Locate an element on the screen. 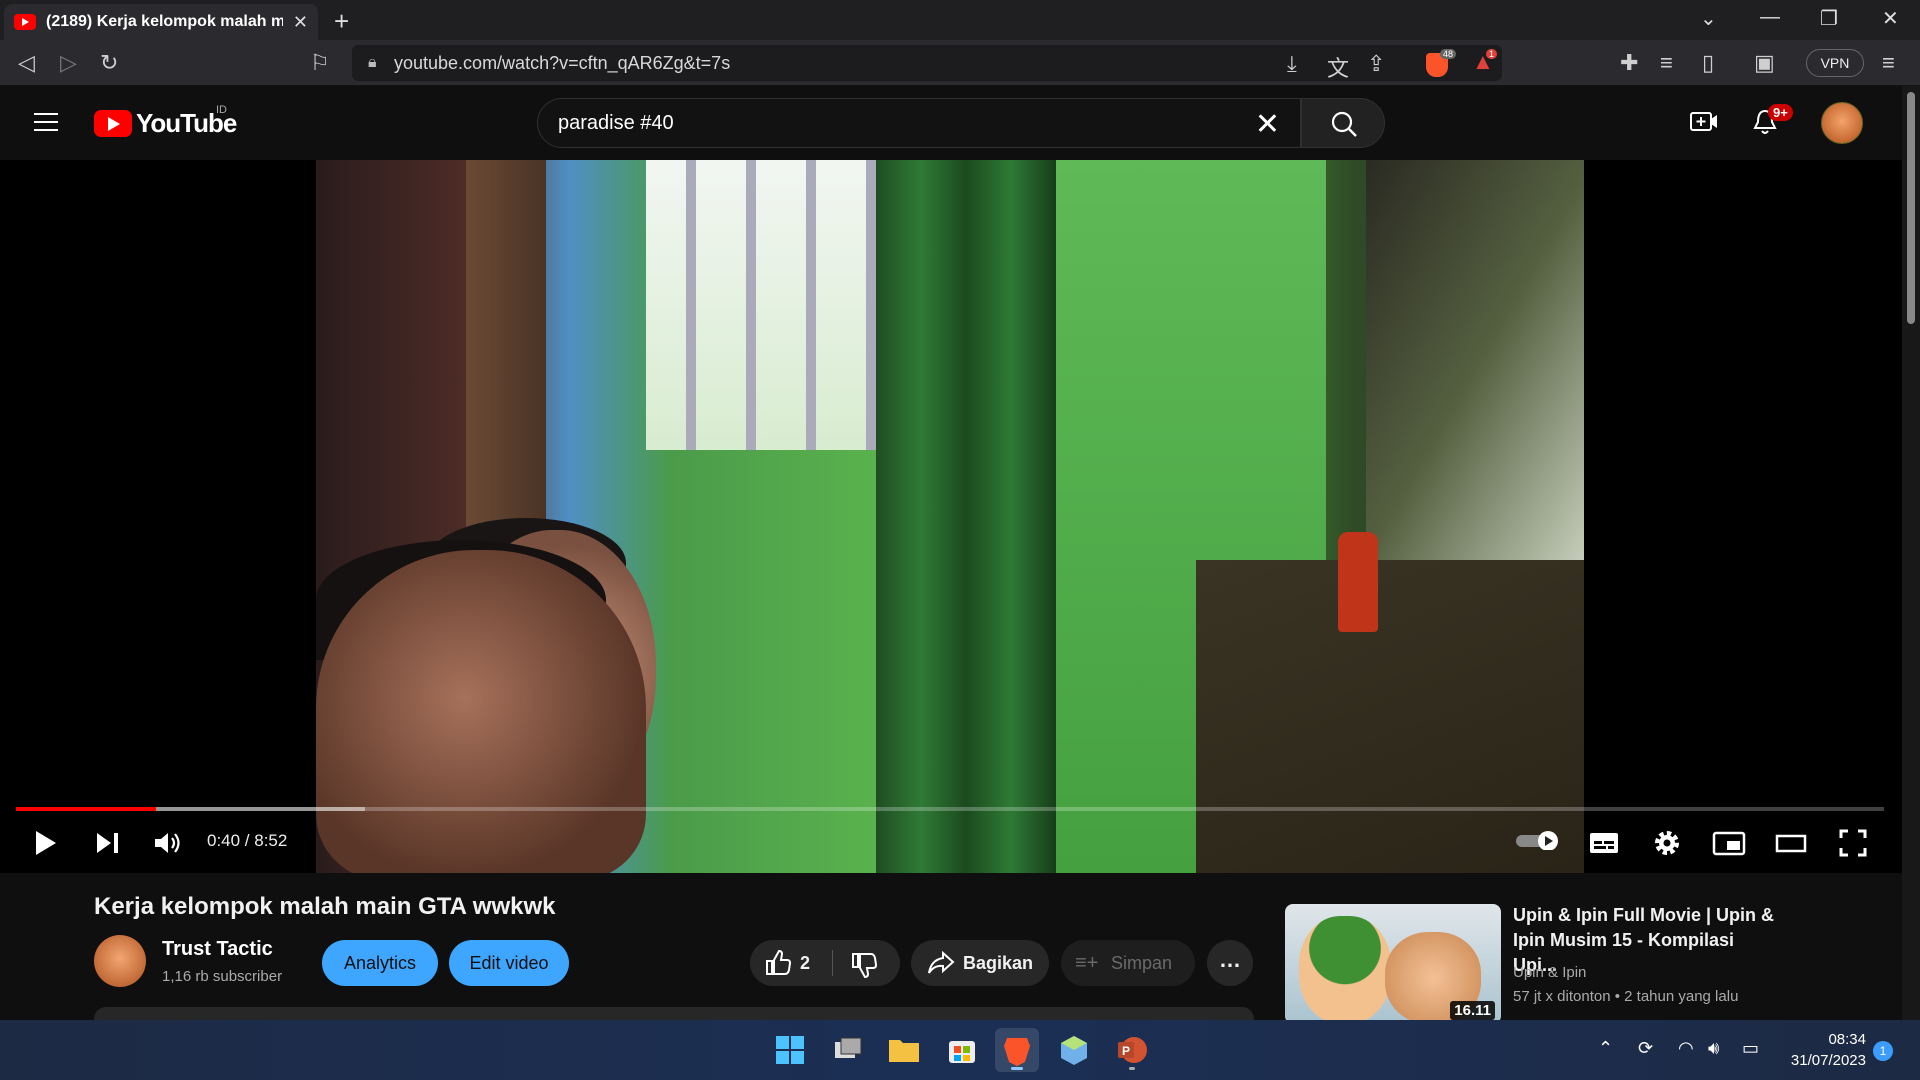 This screenshot has width=1920, height=1080. autoplay-toggle is located at coordinates (1537, 840).